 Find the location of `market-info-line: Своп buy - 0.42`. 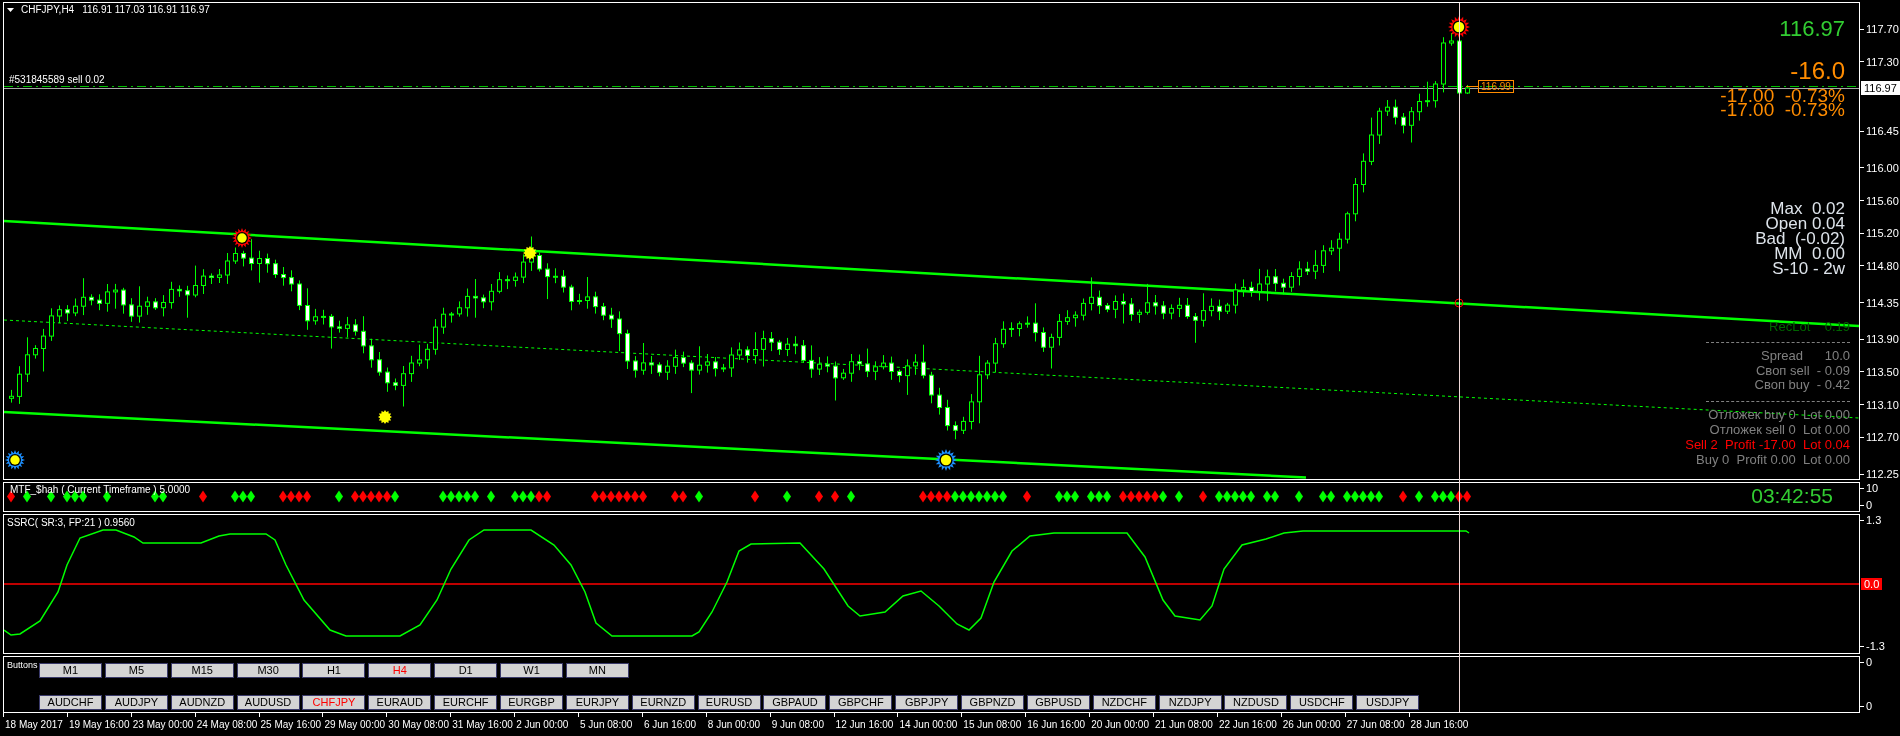

market-info-line: Своп buy - 0.42 is located at coordinates (1802, 385).